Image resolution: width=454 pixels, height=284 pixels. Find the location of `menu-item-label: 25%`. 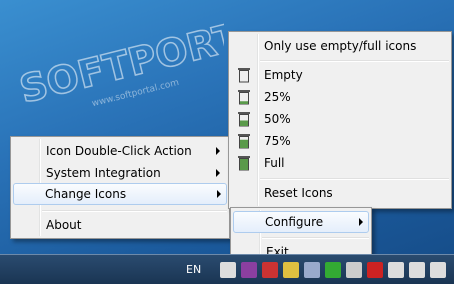

menu-item-label: 25% is located at coordinates (277, 97).